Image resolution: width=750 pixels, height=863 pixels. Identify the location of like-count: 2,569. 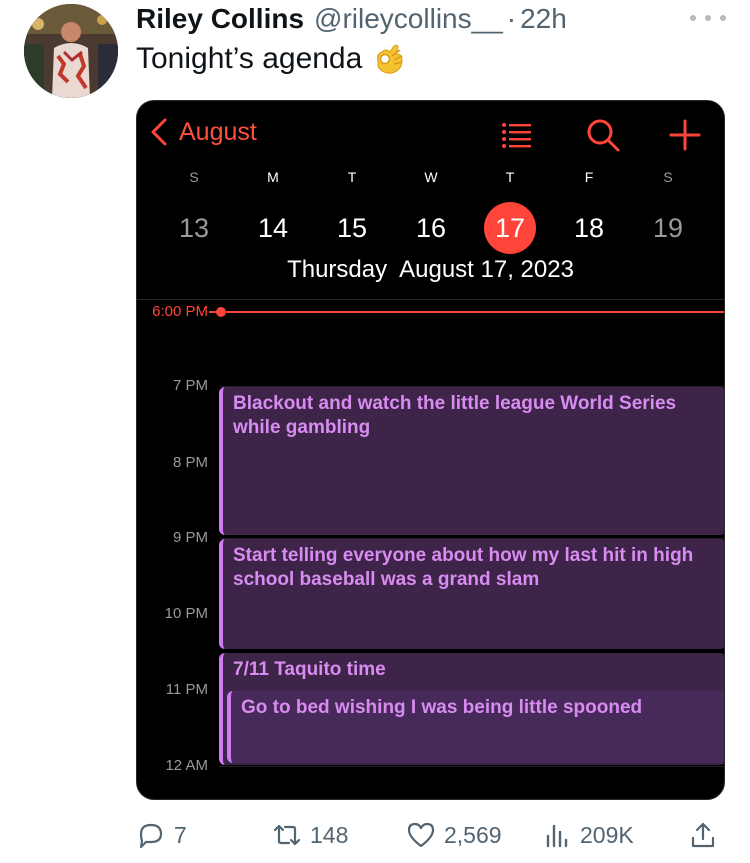
(473, 834).